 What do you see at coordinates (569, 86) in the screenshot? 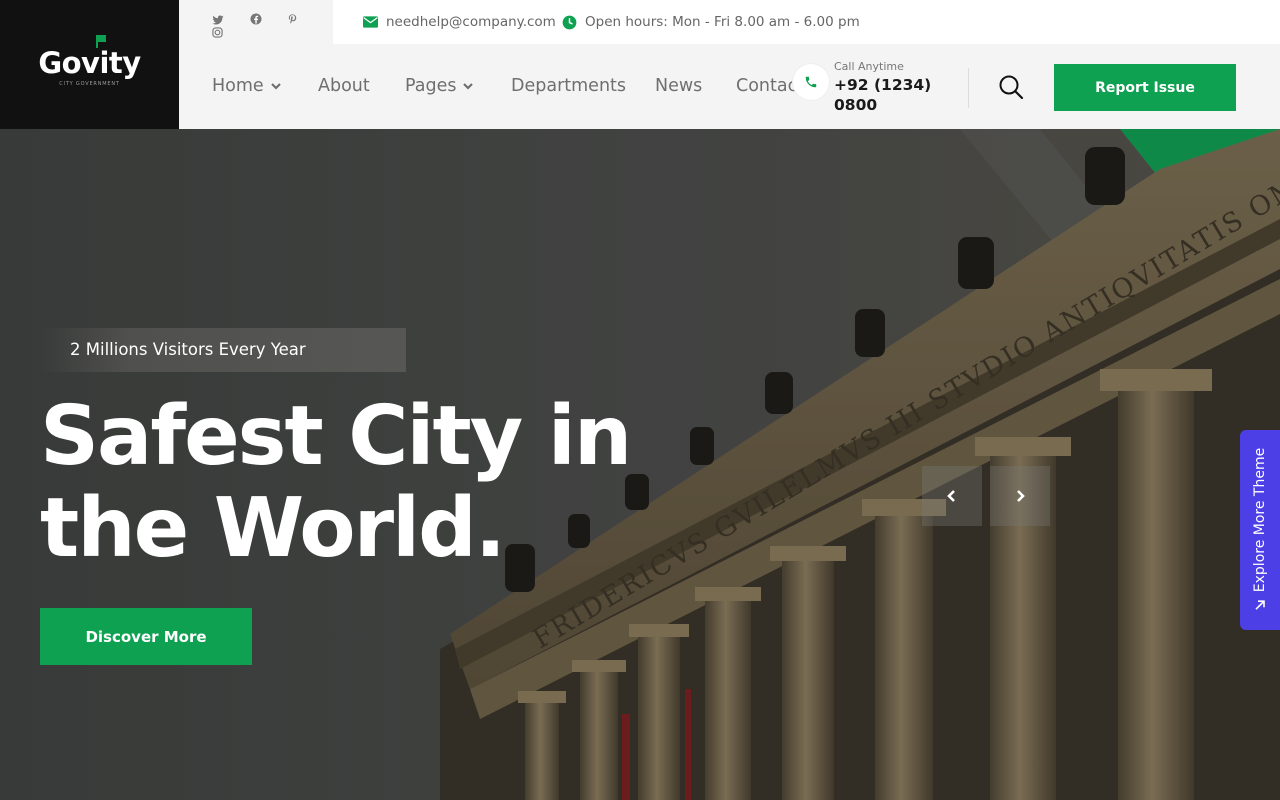
I see `nav-label: Departments` at bounding box center [569, 86].